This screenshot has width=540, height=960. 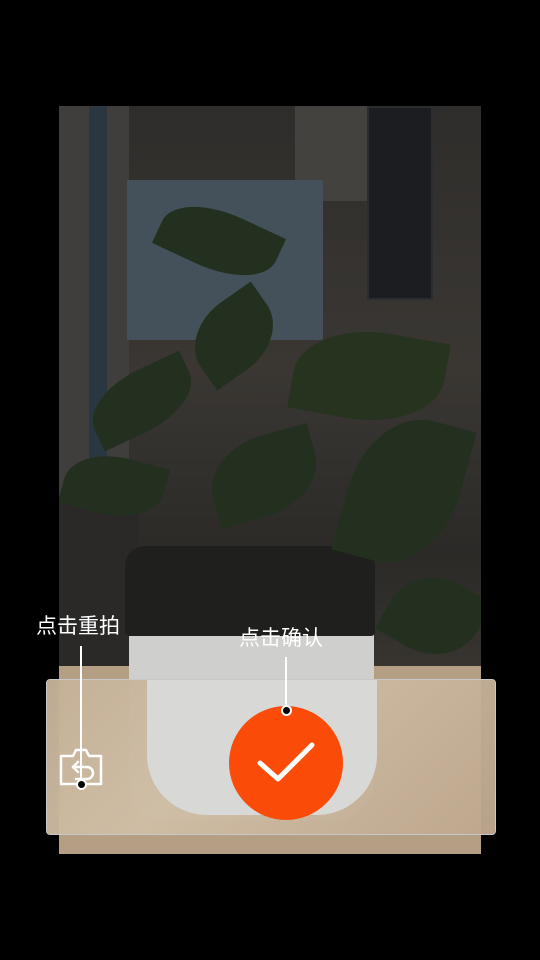 What do you see at coordinates (286, 710) in the screenshot?
I see `confirm-hint-dot` at bounding box center [286, 710].